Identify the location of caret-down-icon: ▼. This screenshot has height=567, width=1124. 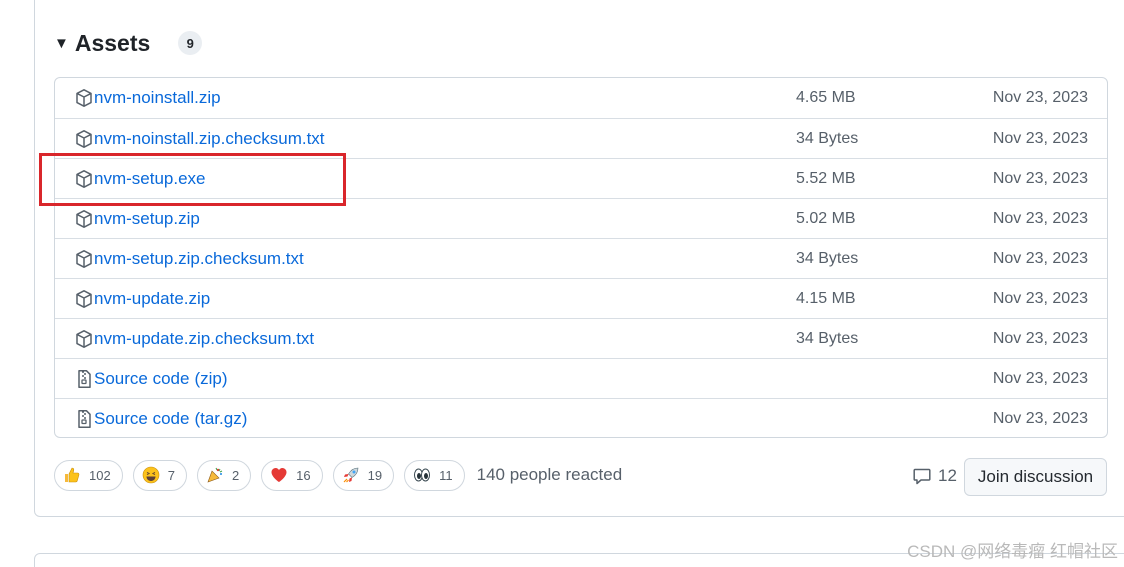
(61, 43).